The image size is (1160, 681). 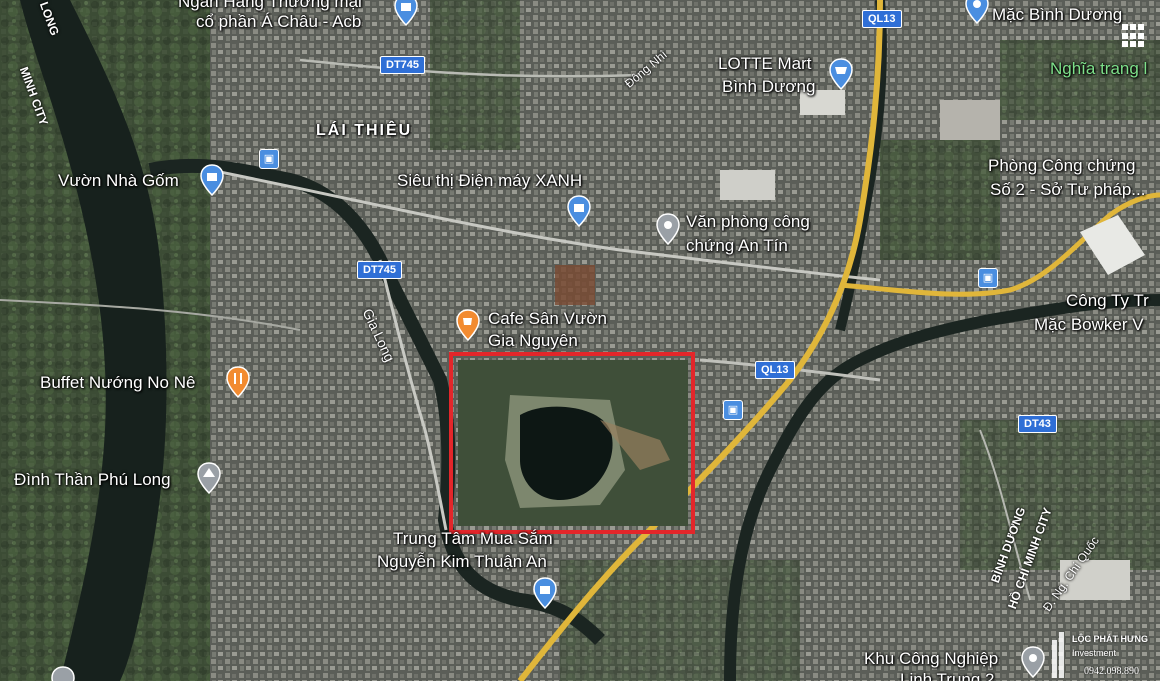 I want to click on road-shield-dt745-mid: DT745, so click(x=380, y=270).